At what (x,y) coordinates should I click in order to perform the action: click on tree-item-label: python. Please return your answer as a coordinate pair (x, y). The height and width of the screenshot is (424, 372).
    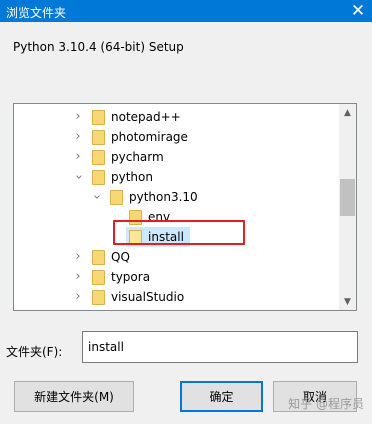
    Looking at the image, I should click on (132, 177).